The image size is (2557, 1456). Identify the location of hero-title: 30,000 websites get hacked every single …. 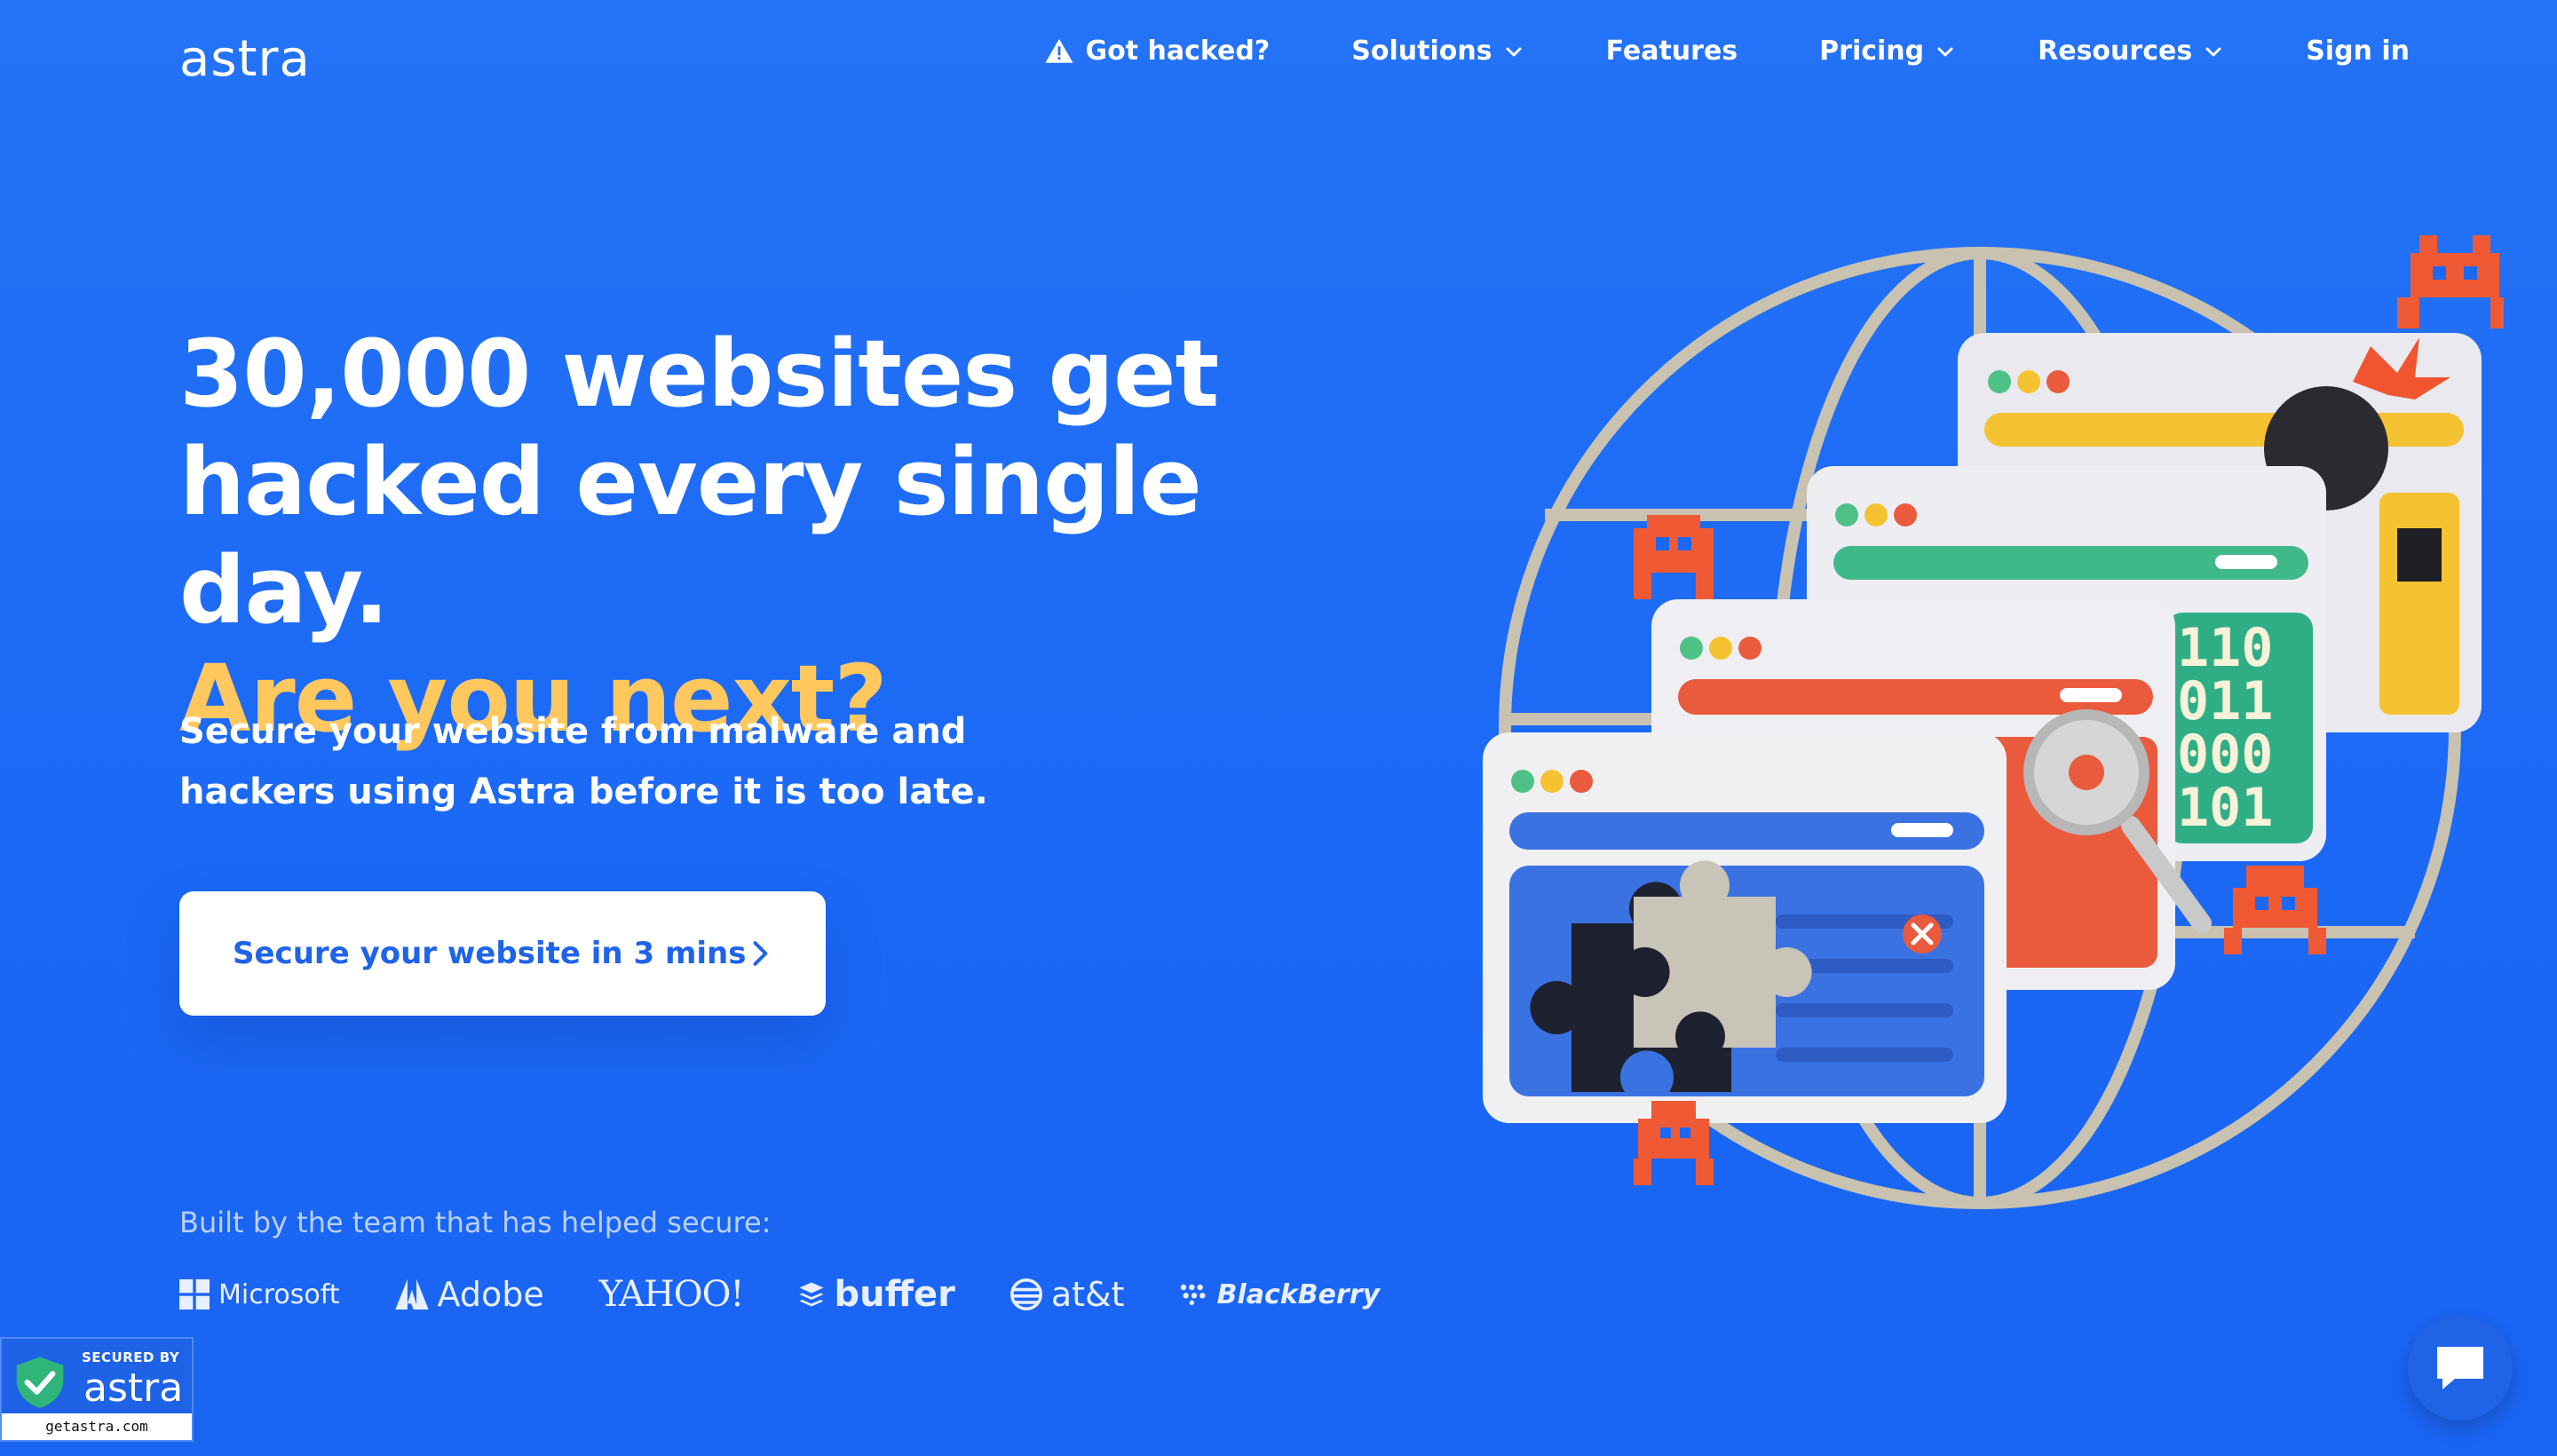
(800, 536).